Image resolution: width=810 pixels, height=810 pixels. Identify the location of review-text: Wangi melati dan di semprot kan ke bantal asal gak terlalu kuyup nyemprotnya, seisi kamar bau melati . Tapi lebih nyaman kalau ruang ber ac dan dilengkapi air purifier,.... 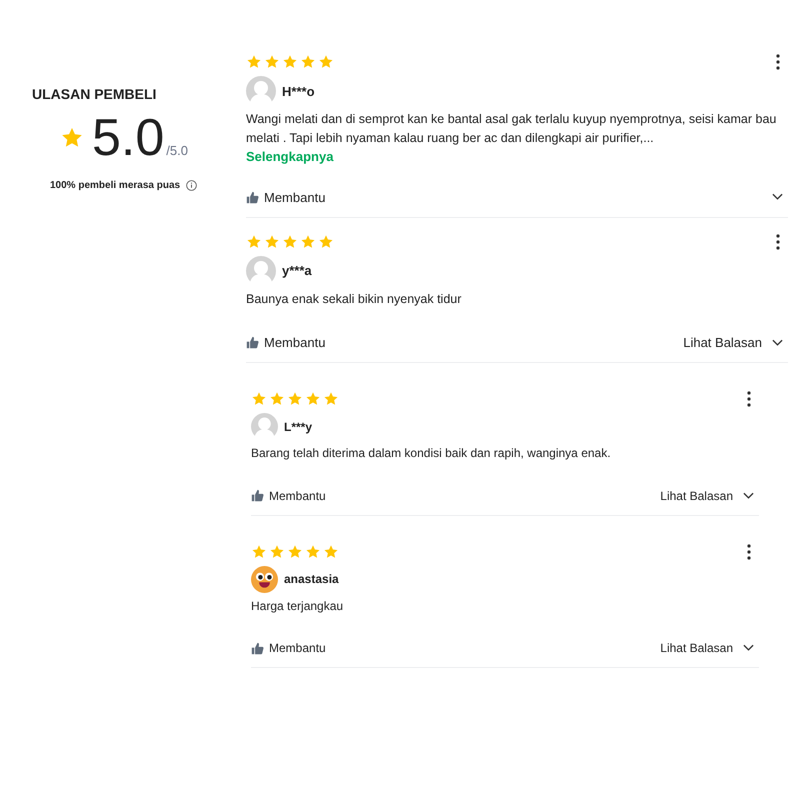
(512, 129).